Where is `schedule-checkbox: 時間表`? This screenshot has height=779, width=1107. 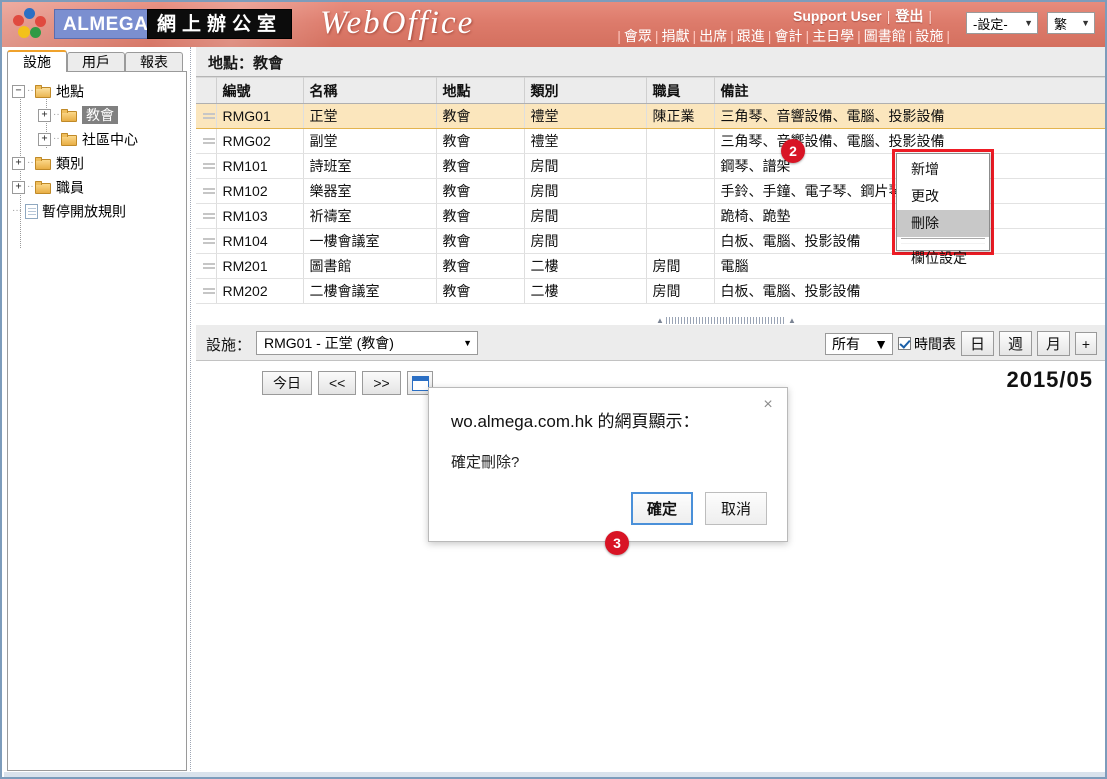 schedule-checkbox: 時間表 is located at coordinates (926, 344).